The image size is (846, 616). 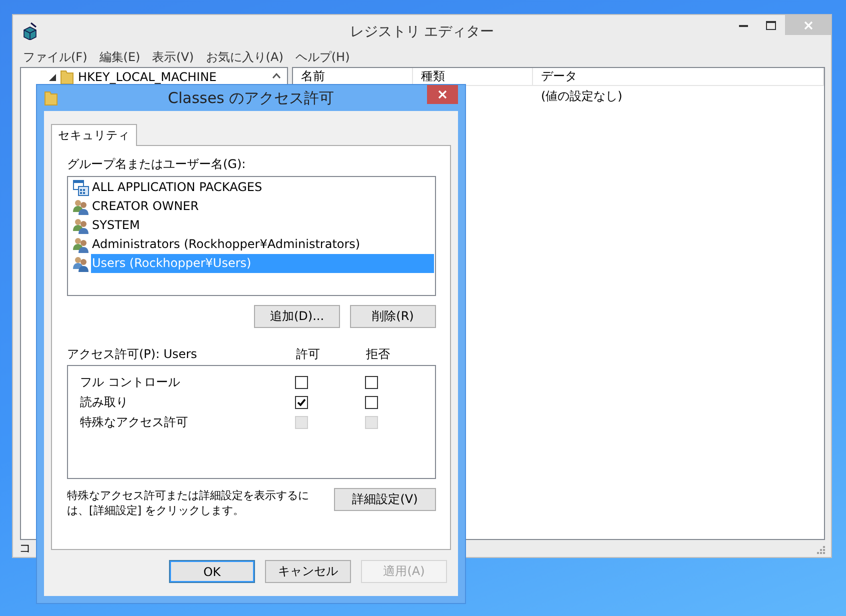 What do you see at coordinates (821, 550) in the screenshot?
I see `resize-grip-icon` at bounding box center [821, 550].